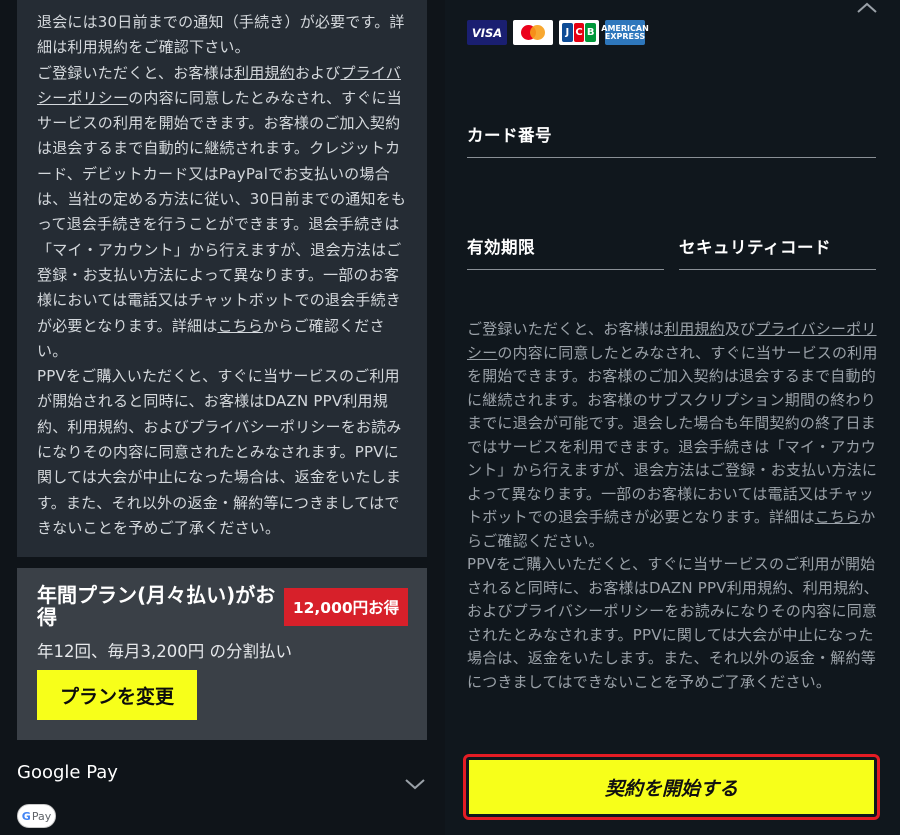 This screenshot has height=835, width=900. What do you see at coordinates (777, 269) in the screenshot?
I see `security-code-underline` at bounding box center [777, 269].